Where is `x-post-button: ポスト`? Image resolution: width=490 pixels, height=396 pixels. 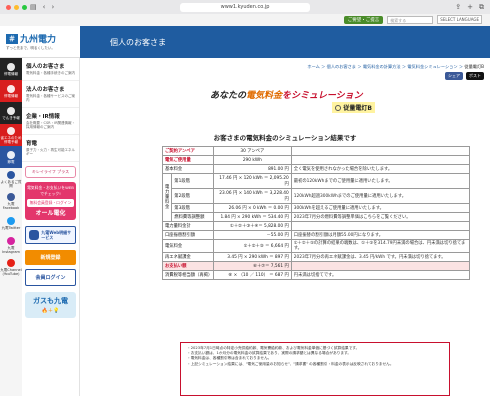
x-post-button: ポスト is located at coordinates (475, 76).